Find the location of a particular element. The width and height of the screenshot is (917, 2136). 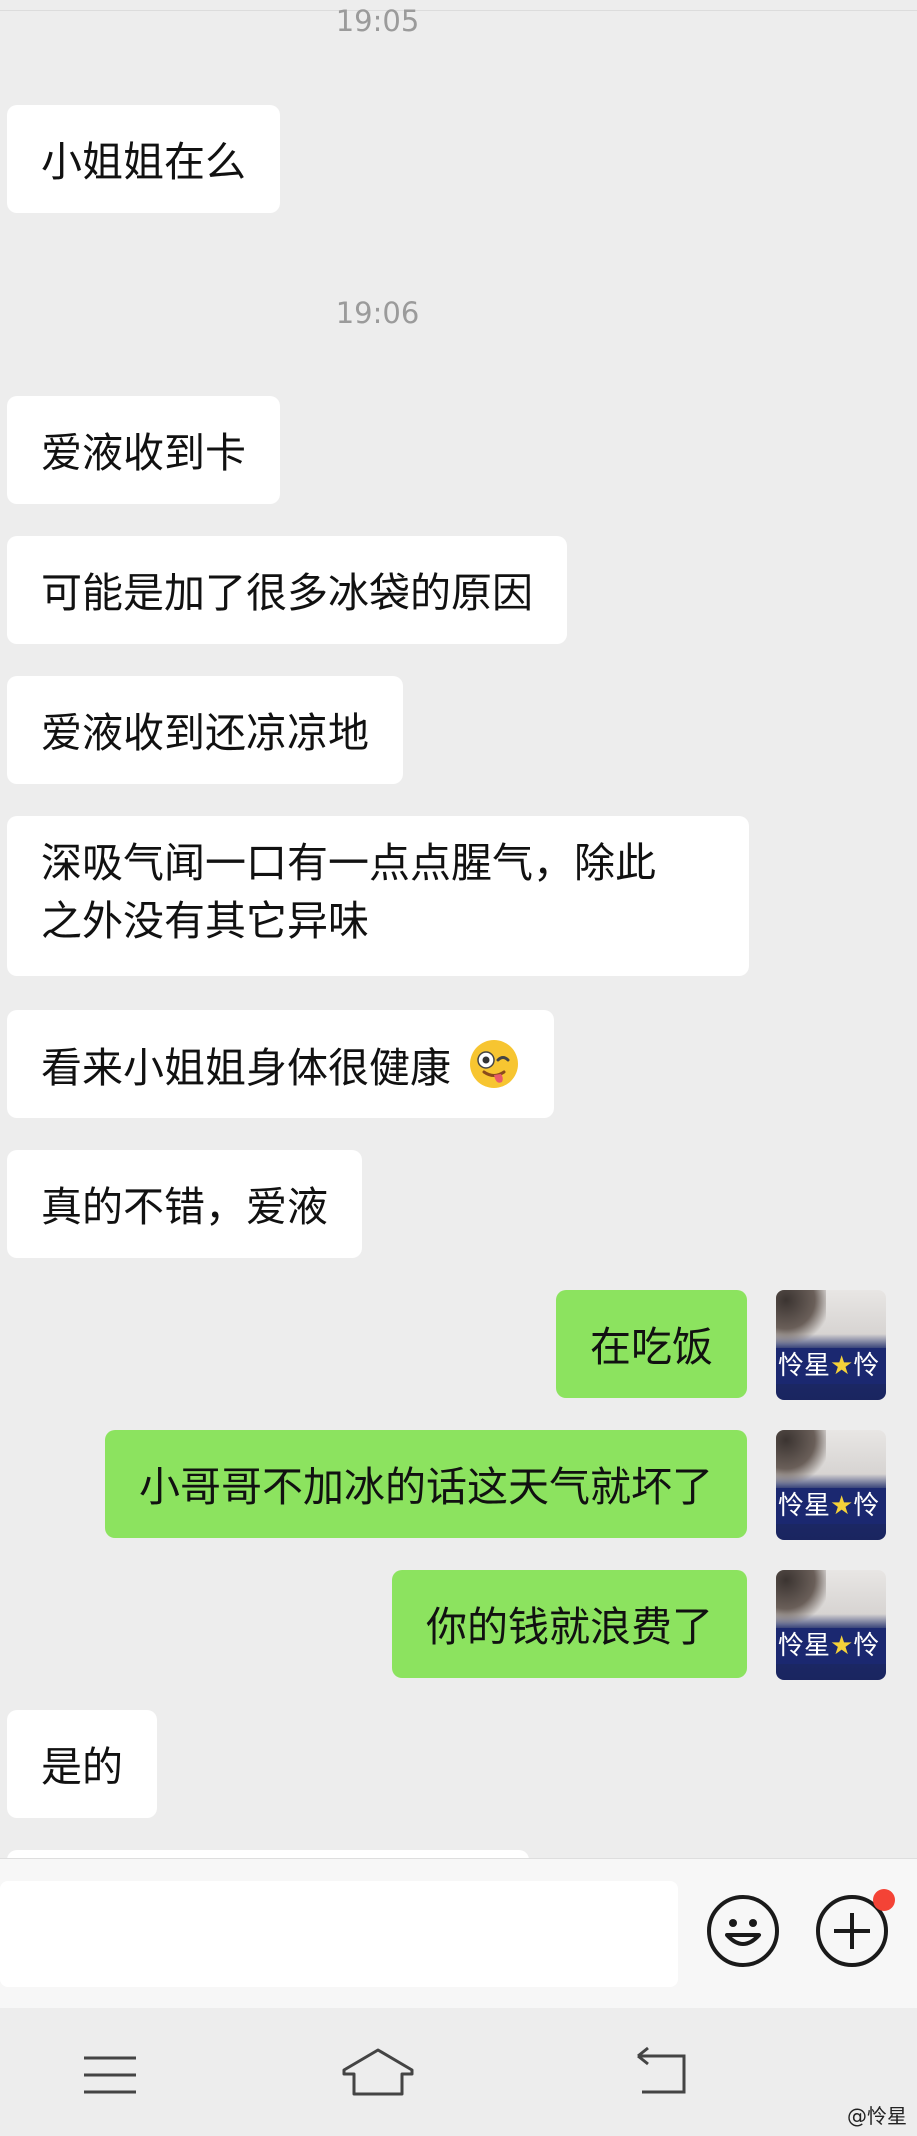

message-outgoing: 在吃饭 is located at coordinates (651, 1344).